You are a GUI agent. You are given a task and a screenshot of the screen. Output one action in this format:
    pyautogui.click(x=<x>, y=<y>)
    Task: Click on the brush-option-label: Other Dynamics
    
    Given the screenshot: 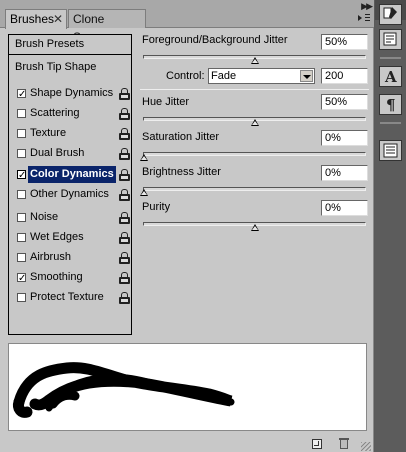 What is the action you would take?
    pyautogui.click(x=69, y=194)
    